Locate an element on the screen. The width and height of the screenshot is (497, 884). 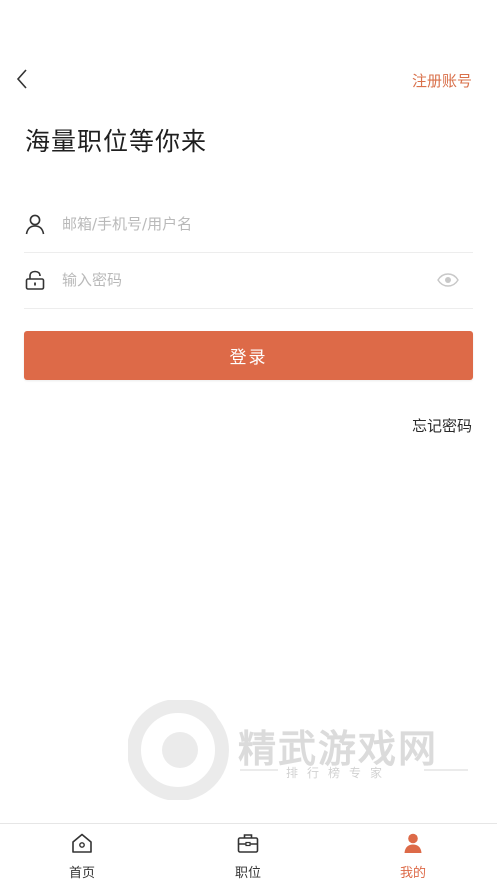
person-icon is located at coordinates (413, 843).